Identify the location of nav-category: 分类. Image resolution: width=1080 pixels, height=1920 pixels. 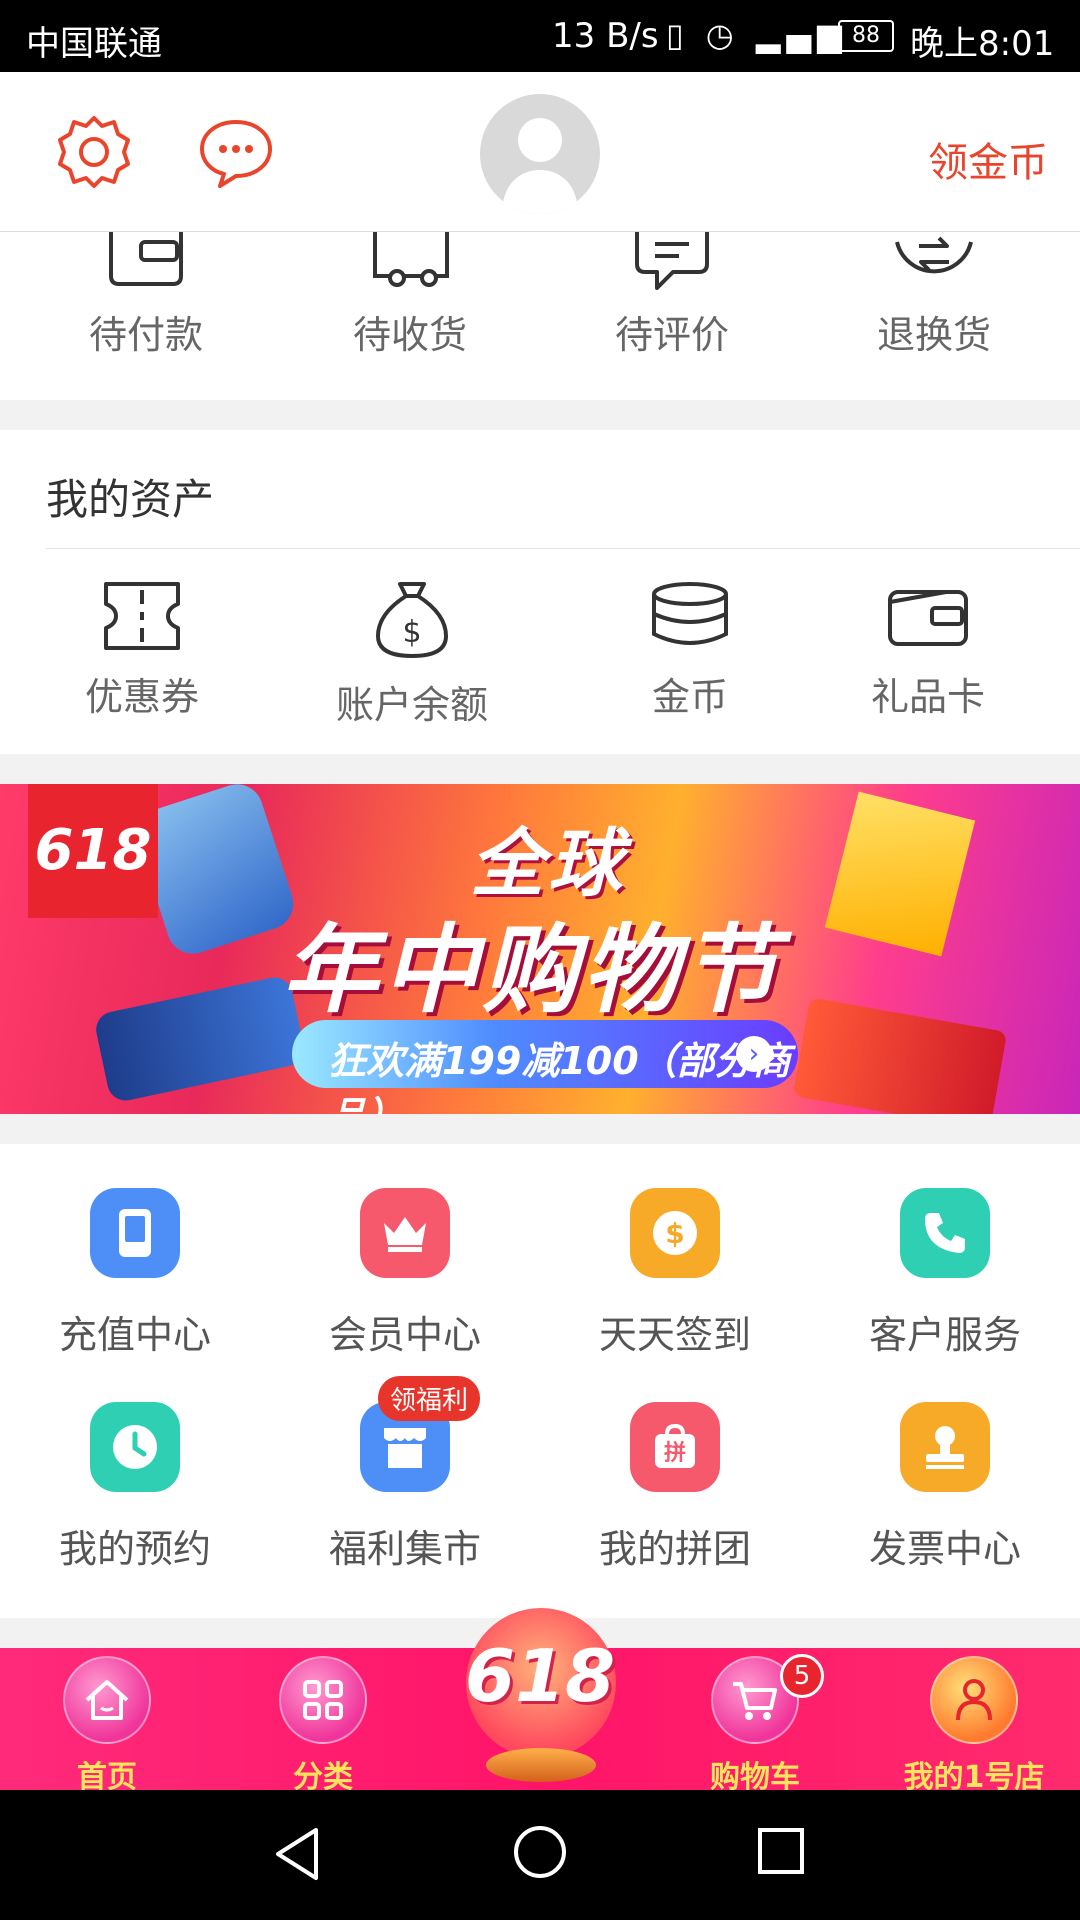
(323, 1726).